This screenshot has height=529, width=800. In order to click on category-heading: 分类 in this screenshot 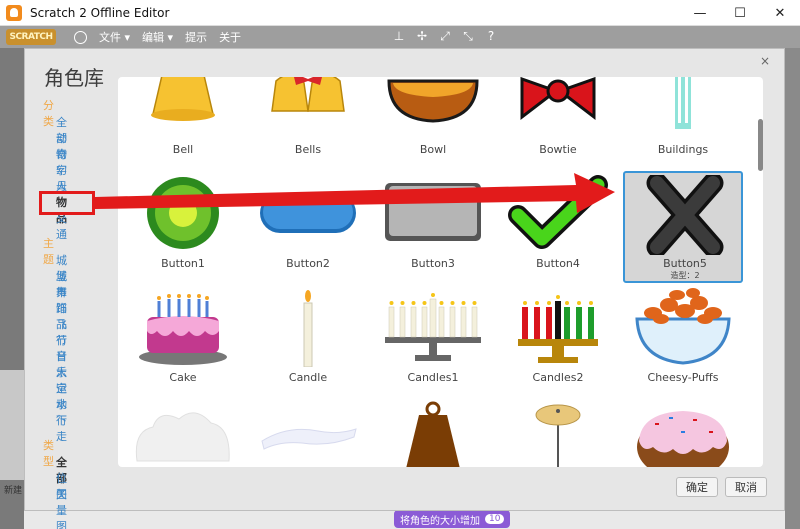, I will do `click(48, 113)`.